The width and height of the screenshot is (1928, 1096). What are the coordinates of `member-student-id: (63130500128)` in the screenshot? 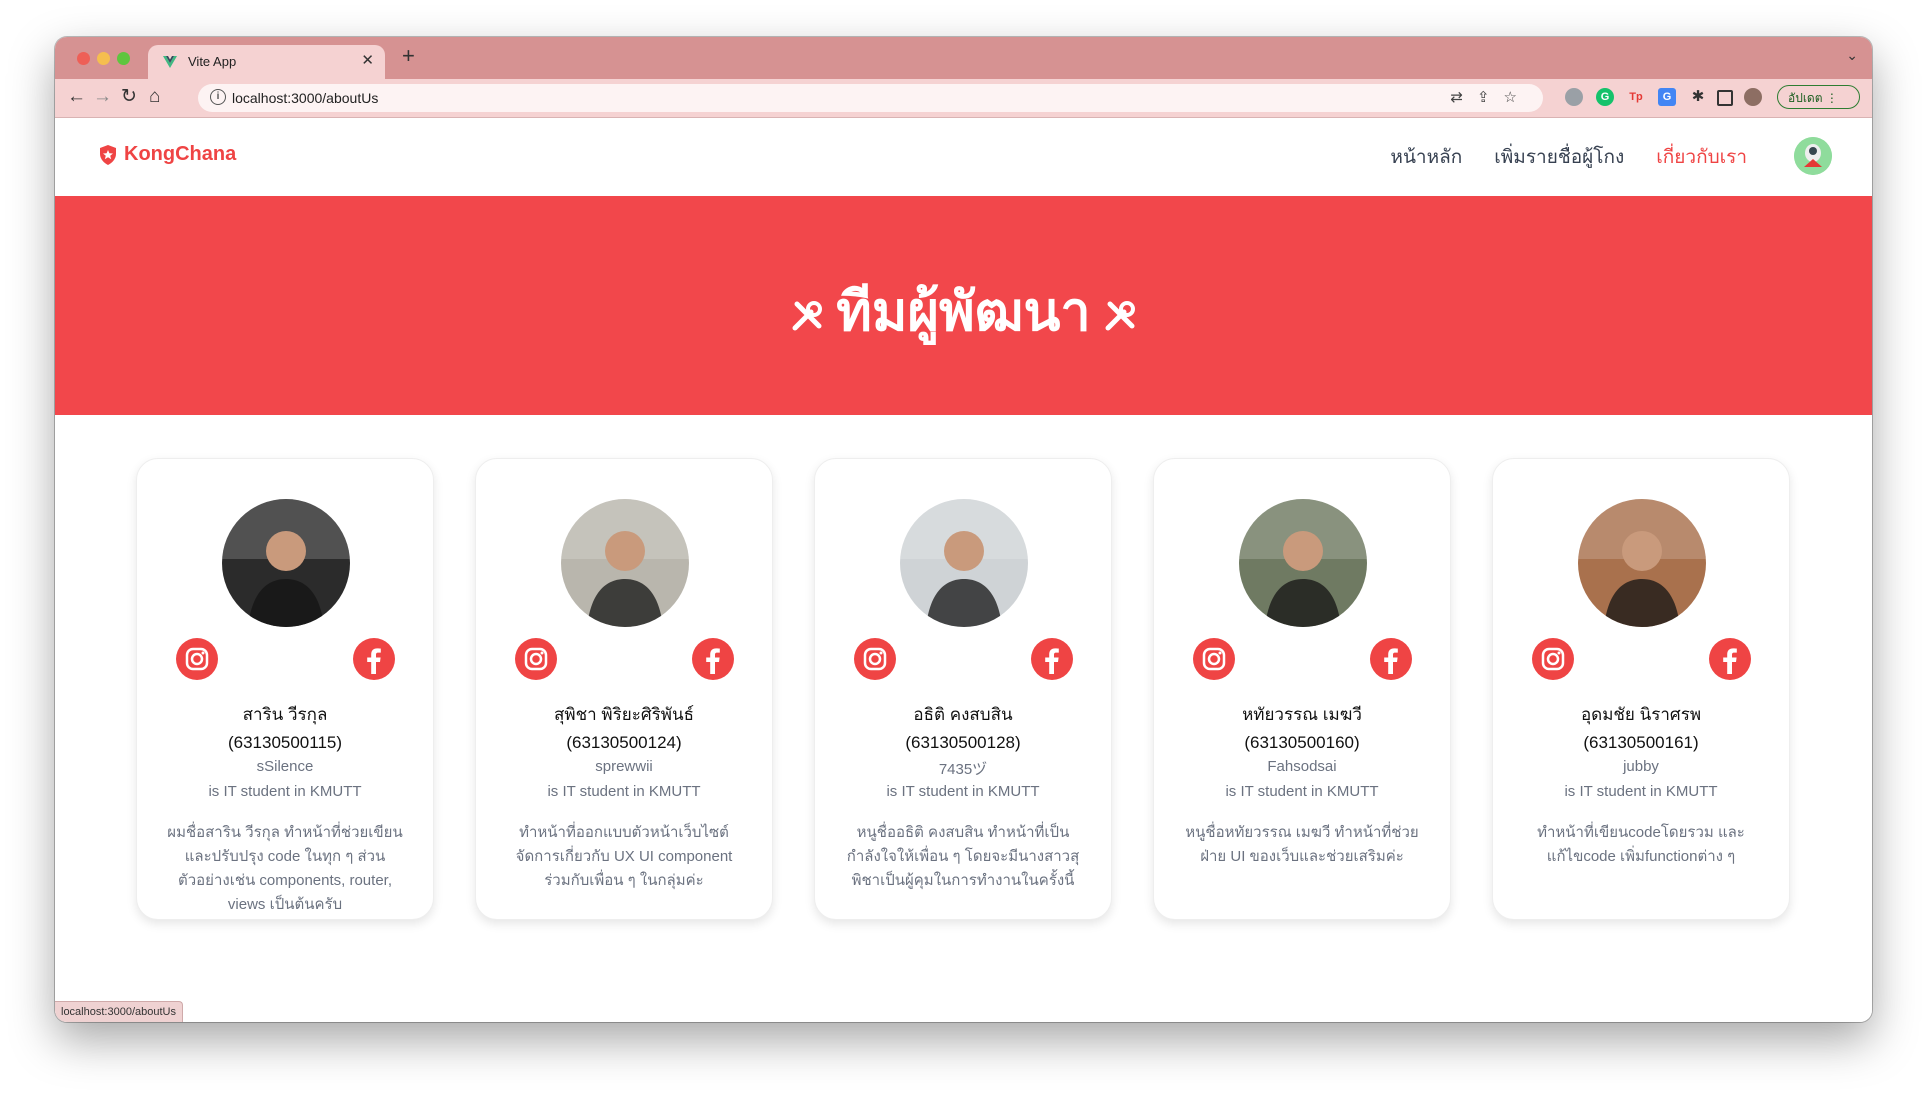 It's located at (963, 742).